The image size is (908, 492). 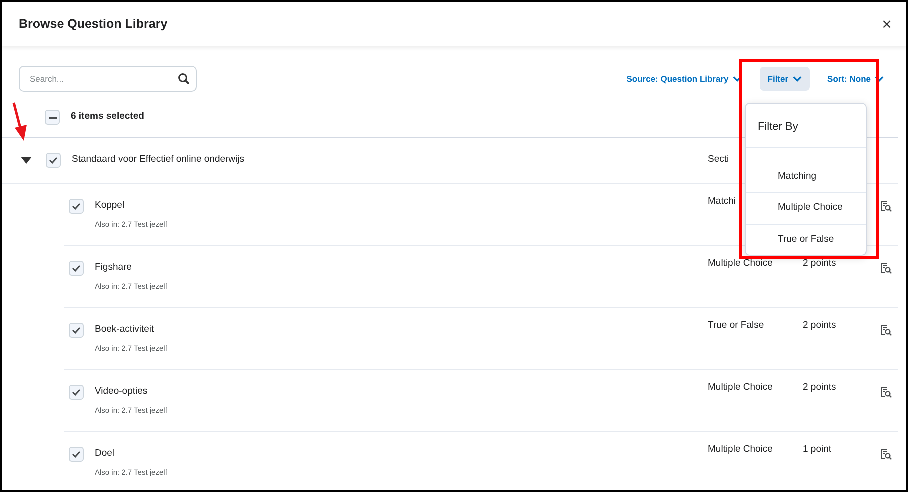 I want to click on toolbar-dropdown: Filter, so click(x=785, y=79).